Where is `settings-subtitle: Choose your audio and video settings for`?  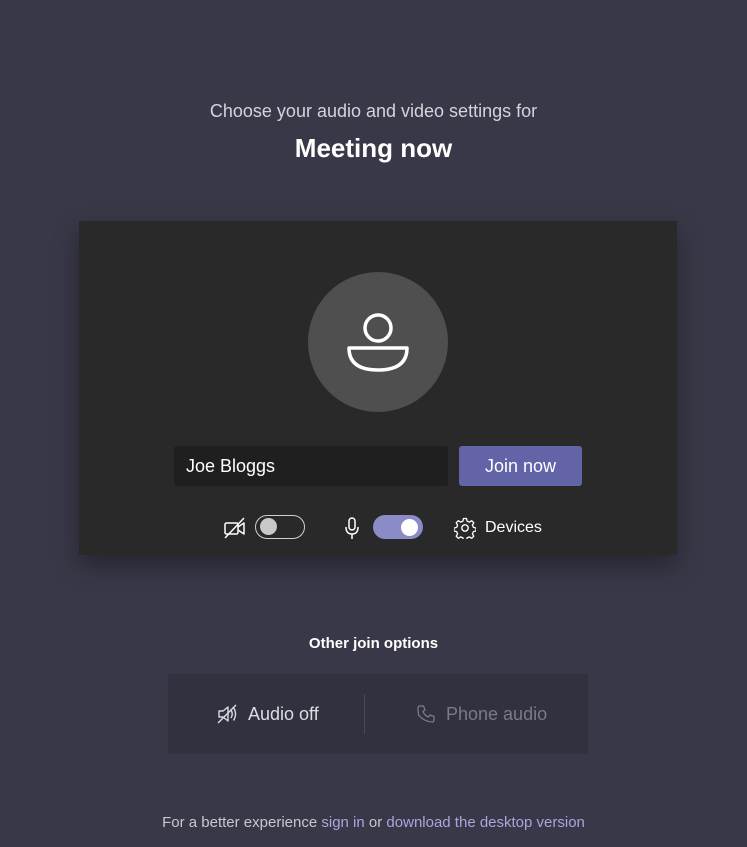 settings-subtitle: Choose your audio and video settings for is located at coordinates (373, 111).